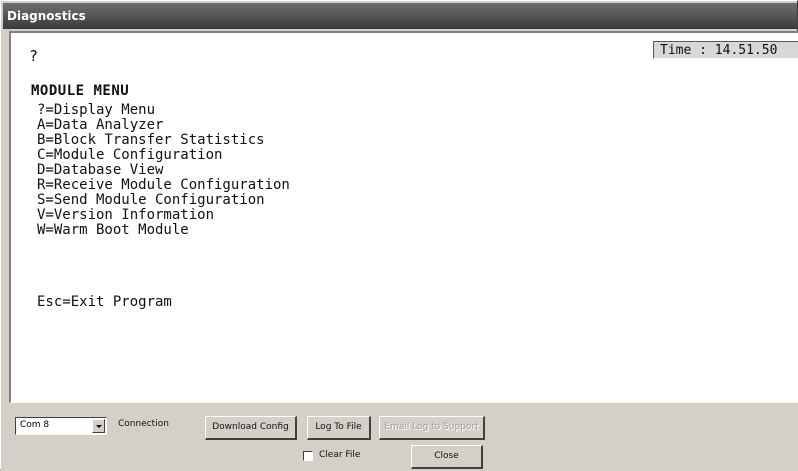  What do you see at coordinates (251, 428) in the screenshot?
I see `download-config-button: Download Config` at bounding box center [251, 428].